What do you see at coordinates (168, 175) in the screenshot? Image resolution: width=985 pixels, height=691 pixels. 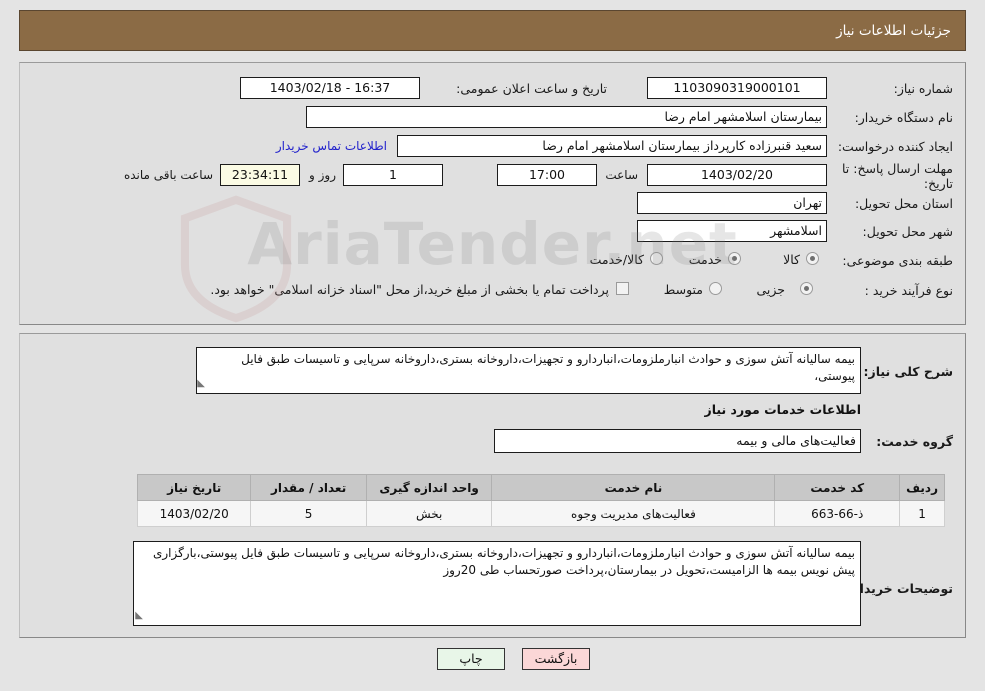 I see `deadline-remaining-label: ساعت باقی مانده` at bounding box center [168, 175].